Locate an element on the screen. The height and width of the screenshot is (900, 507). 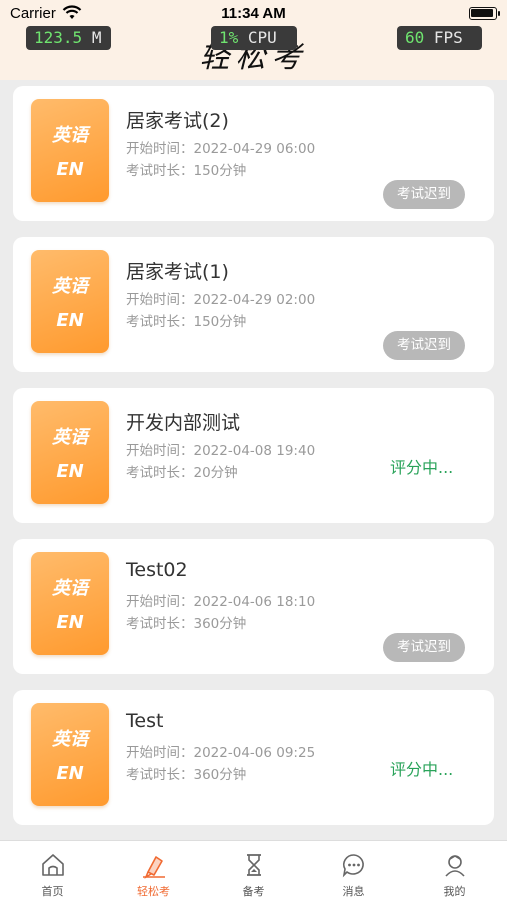
exam-title: 居家考试(2) is located at coordinates (177, 121).